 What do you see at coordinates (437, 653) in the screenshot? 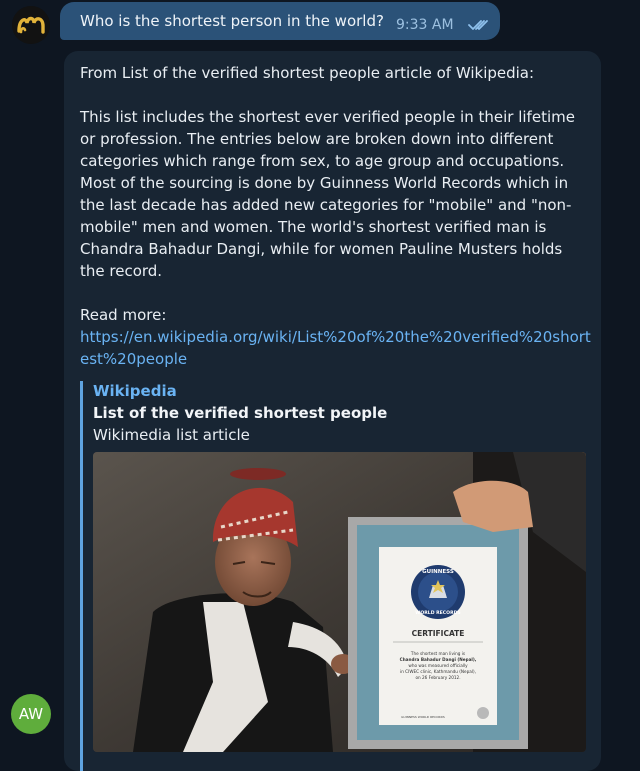
I see `certificate-line: The shortest man living is` at bounding box center [437, 653].